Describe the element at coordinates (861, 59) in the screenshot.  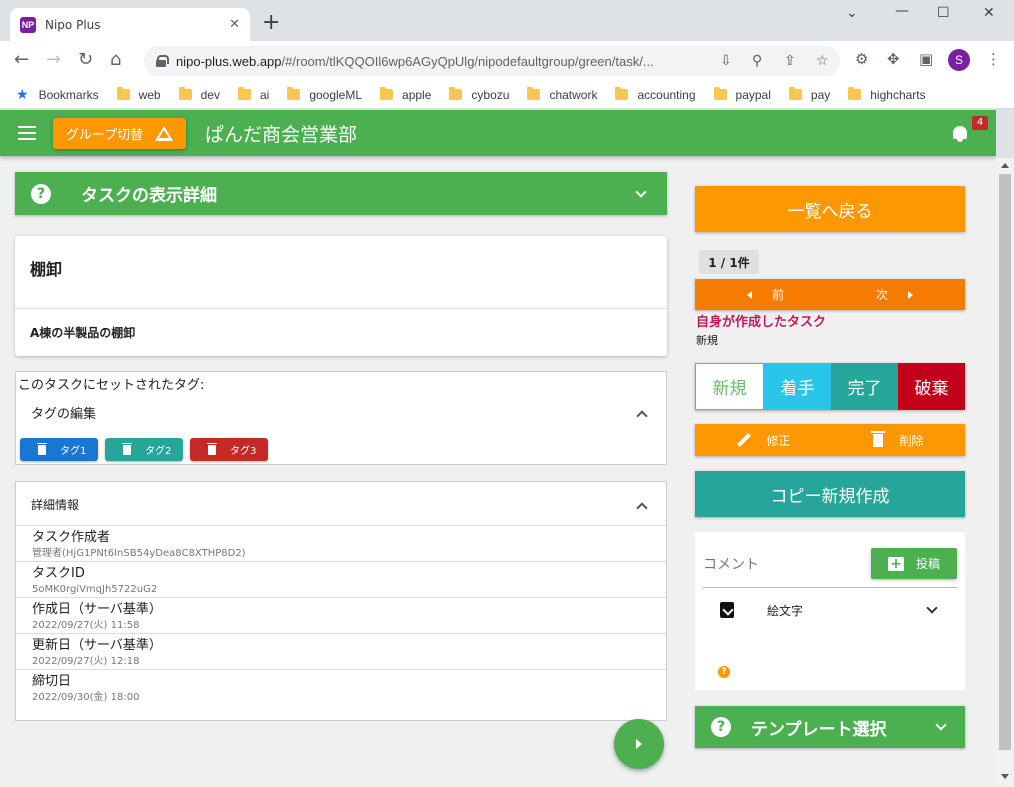
I see `extension-icon: ⚙` at that location.